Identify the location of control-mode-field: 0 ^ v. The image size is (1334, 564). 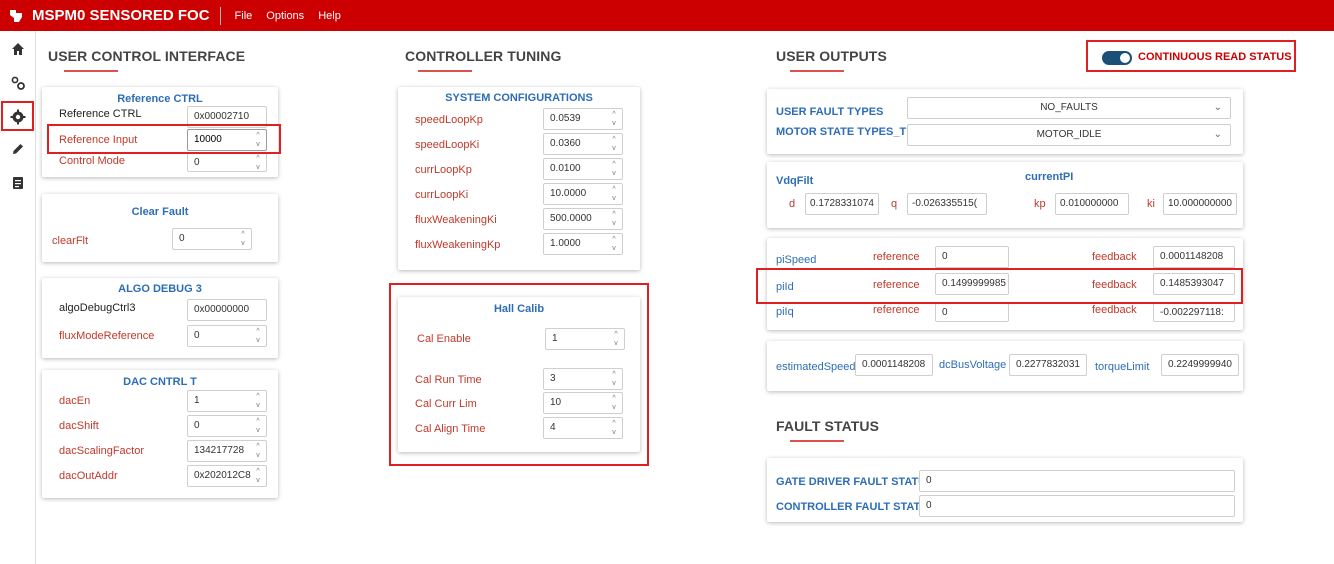
(227, 162).